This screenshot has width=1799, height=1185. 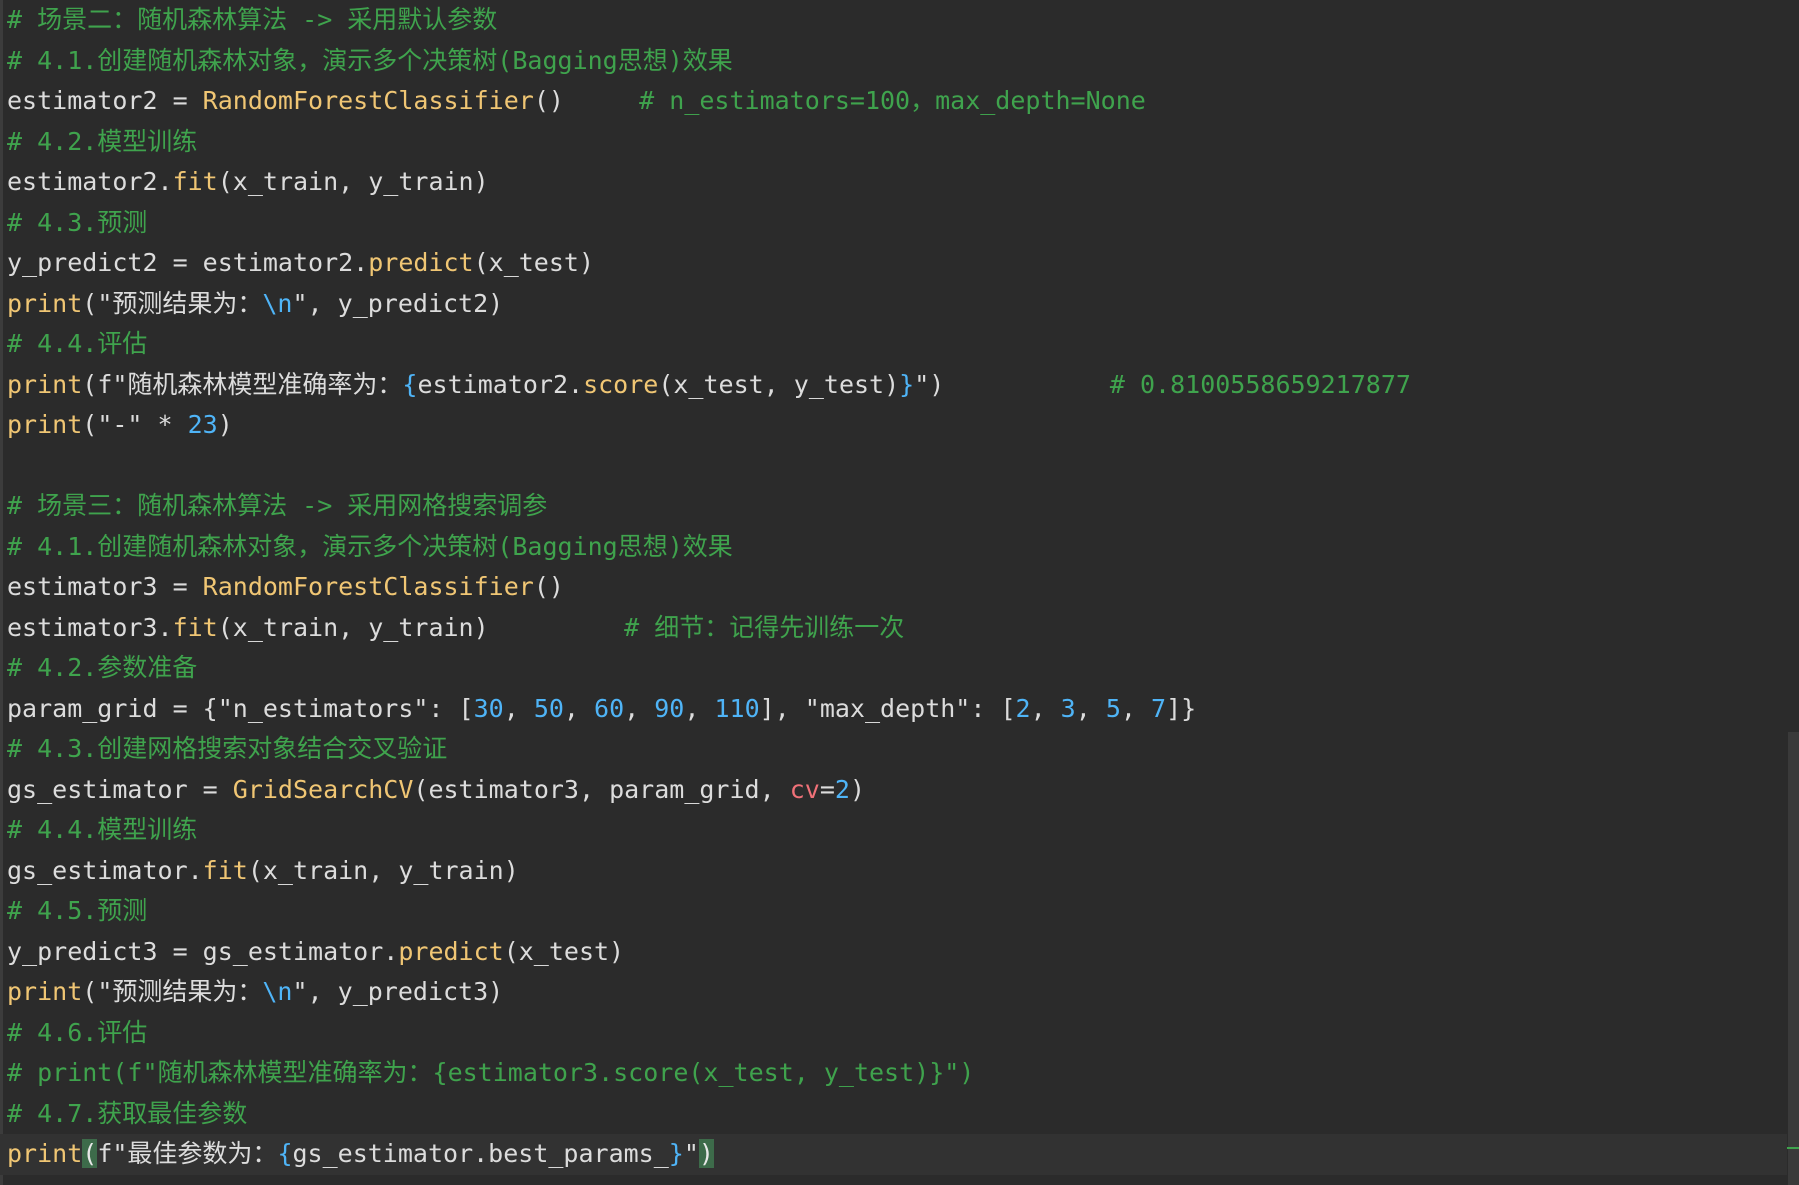 I want to click on code-line: # 4.4.评估, so click(x=896, y=344).